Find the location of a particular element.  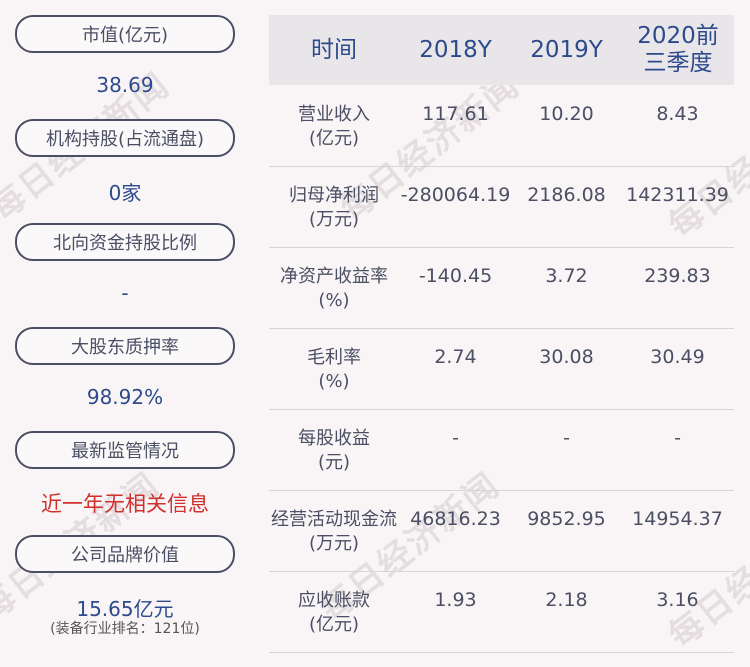

table-cell: 1.93 is located at coordinates (455, 600).